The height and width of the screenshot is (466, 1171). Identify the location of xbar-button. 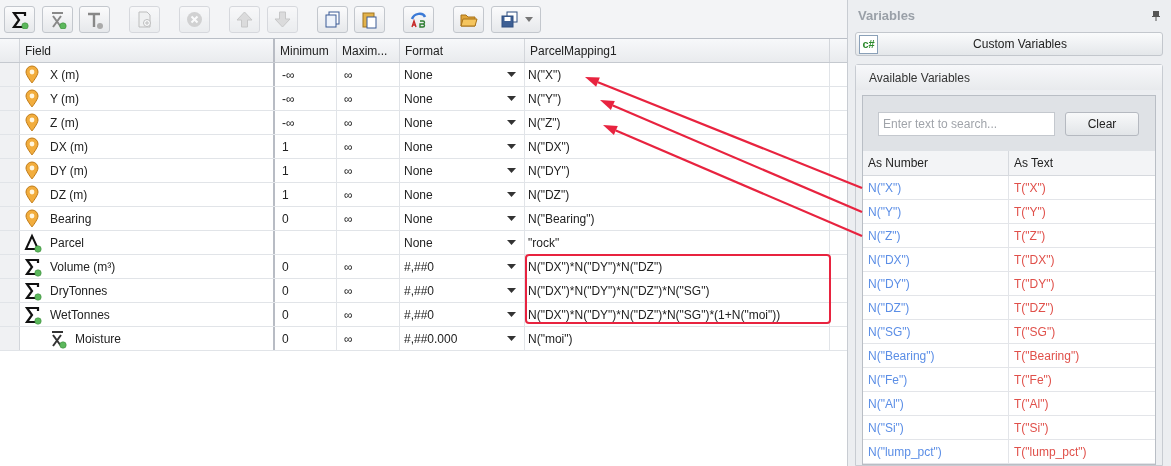
(57, 19).